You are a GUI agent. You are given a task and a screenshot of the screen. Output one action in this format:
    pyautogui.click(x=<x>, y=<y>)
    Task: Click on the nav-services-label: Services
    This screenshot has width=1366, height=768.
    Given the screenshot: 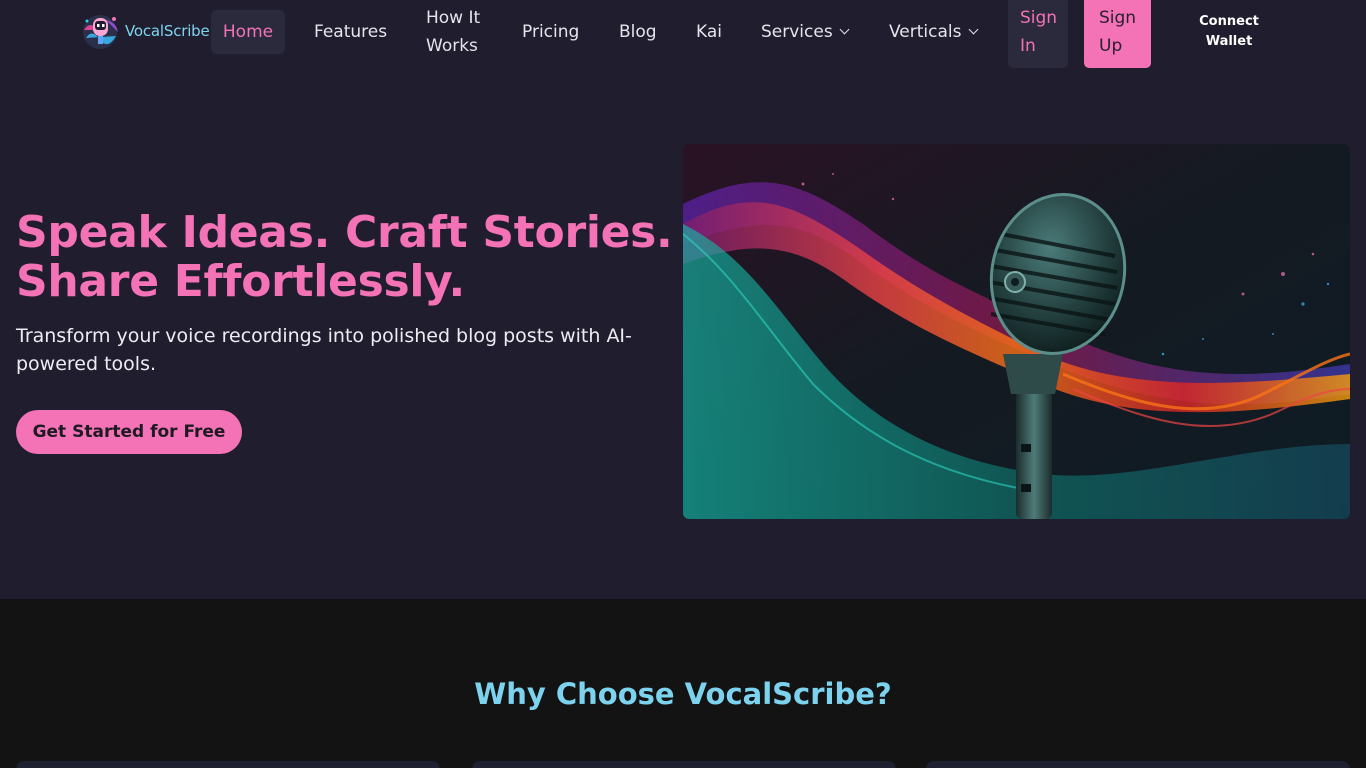 What is the action you would take?
    pyautogui.click(x=797, y=32)
    